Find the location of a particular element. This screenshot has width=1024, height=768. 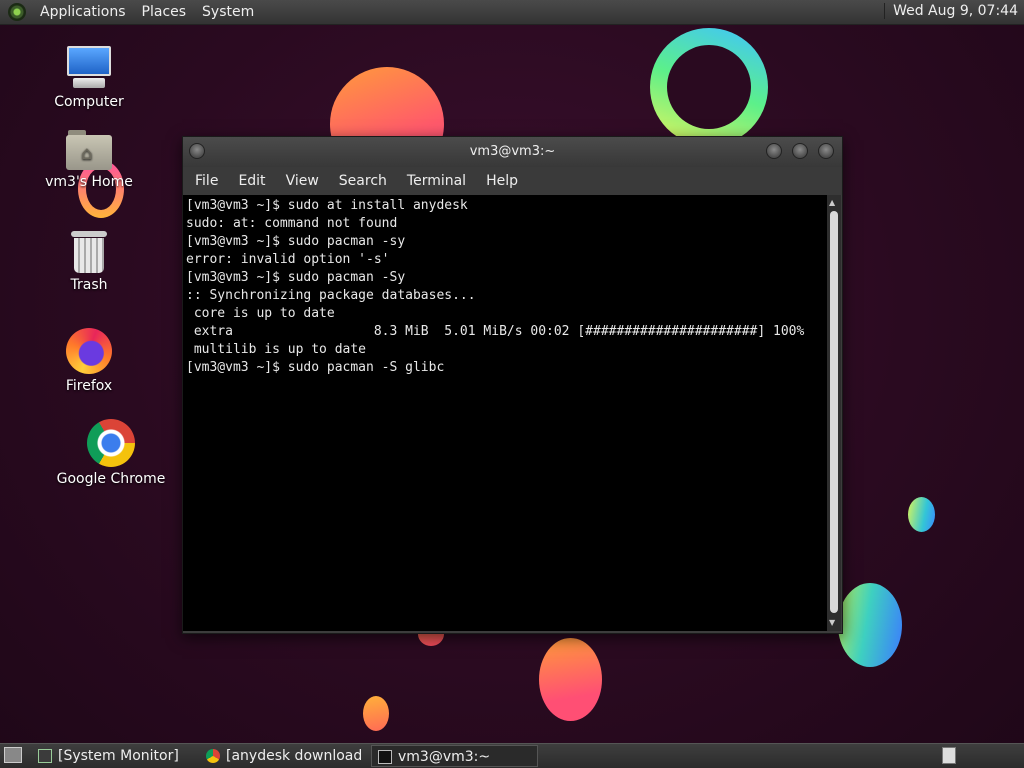

desktop-icon-chrome: Google Chrome is located at coordinates (111, 453).